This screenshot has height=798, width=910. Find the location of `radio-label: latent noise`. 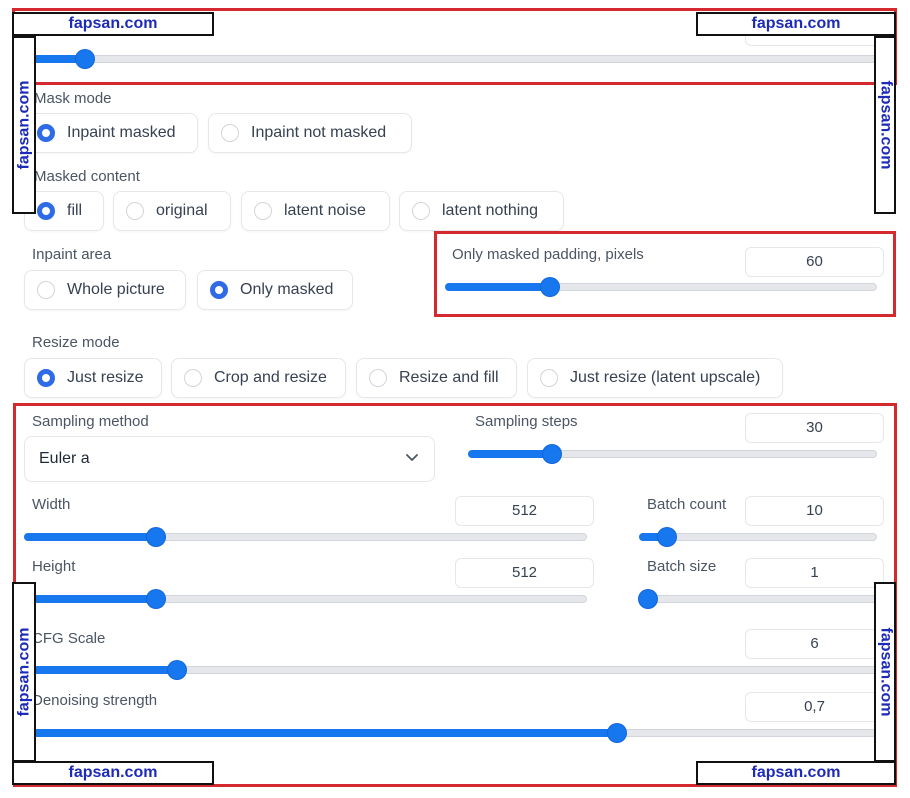

radio-label: latent noise is located at coordinates (325, 210).